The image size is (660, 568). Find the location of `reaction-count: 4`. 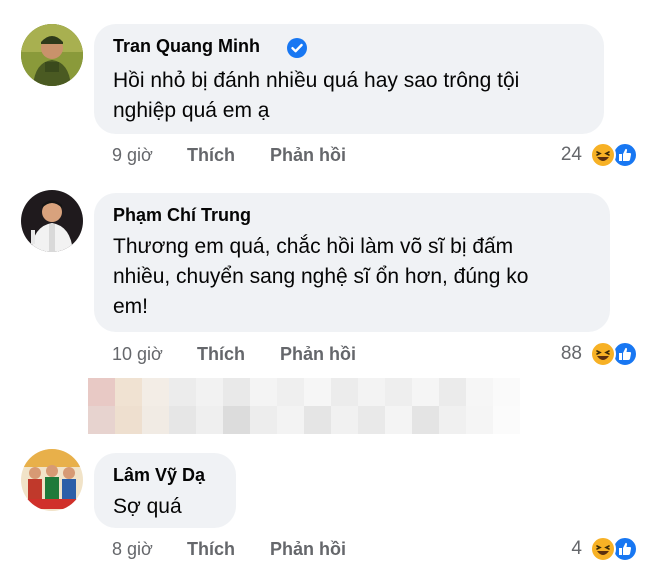

reaction-count: 4 is located at coordinates (561, 549).